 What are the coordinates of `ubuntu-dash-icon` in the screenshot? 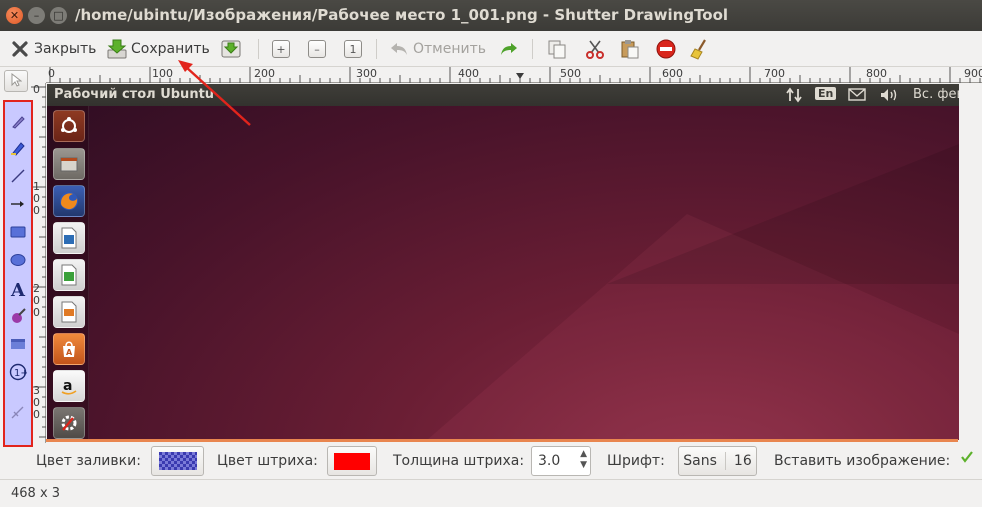 It's located at (69, 126).